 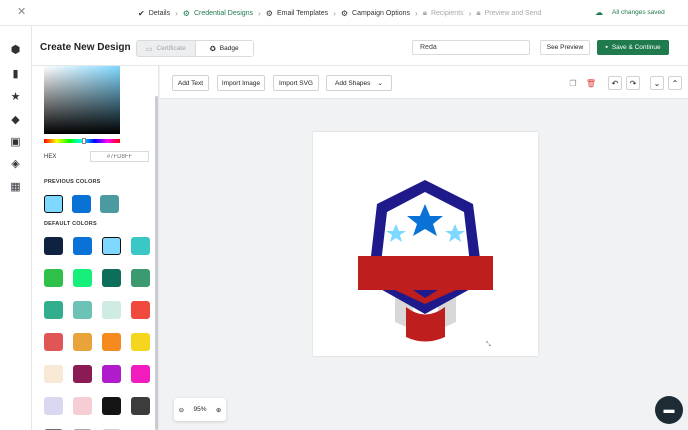 I want to click on undo-icon: ↶, so click(x=615, y=83).